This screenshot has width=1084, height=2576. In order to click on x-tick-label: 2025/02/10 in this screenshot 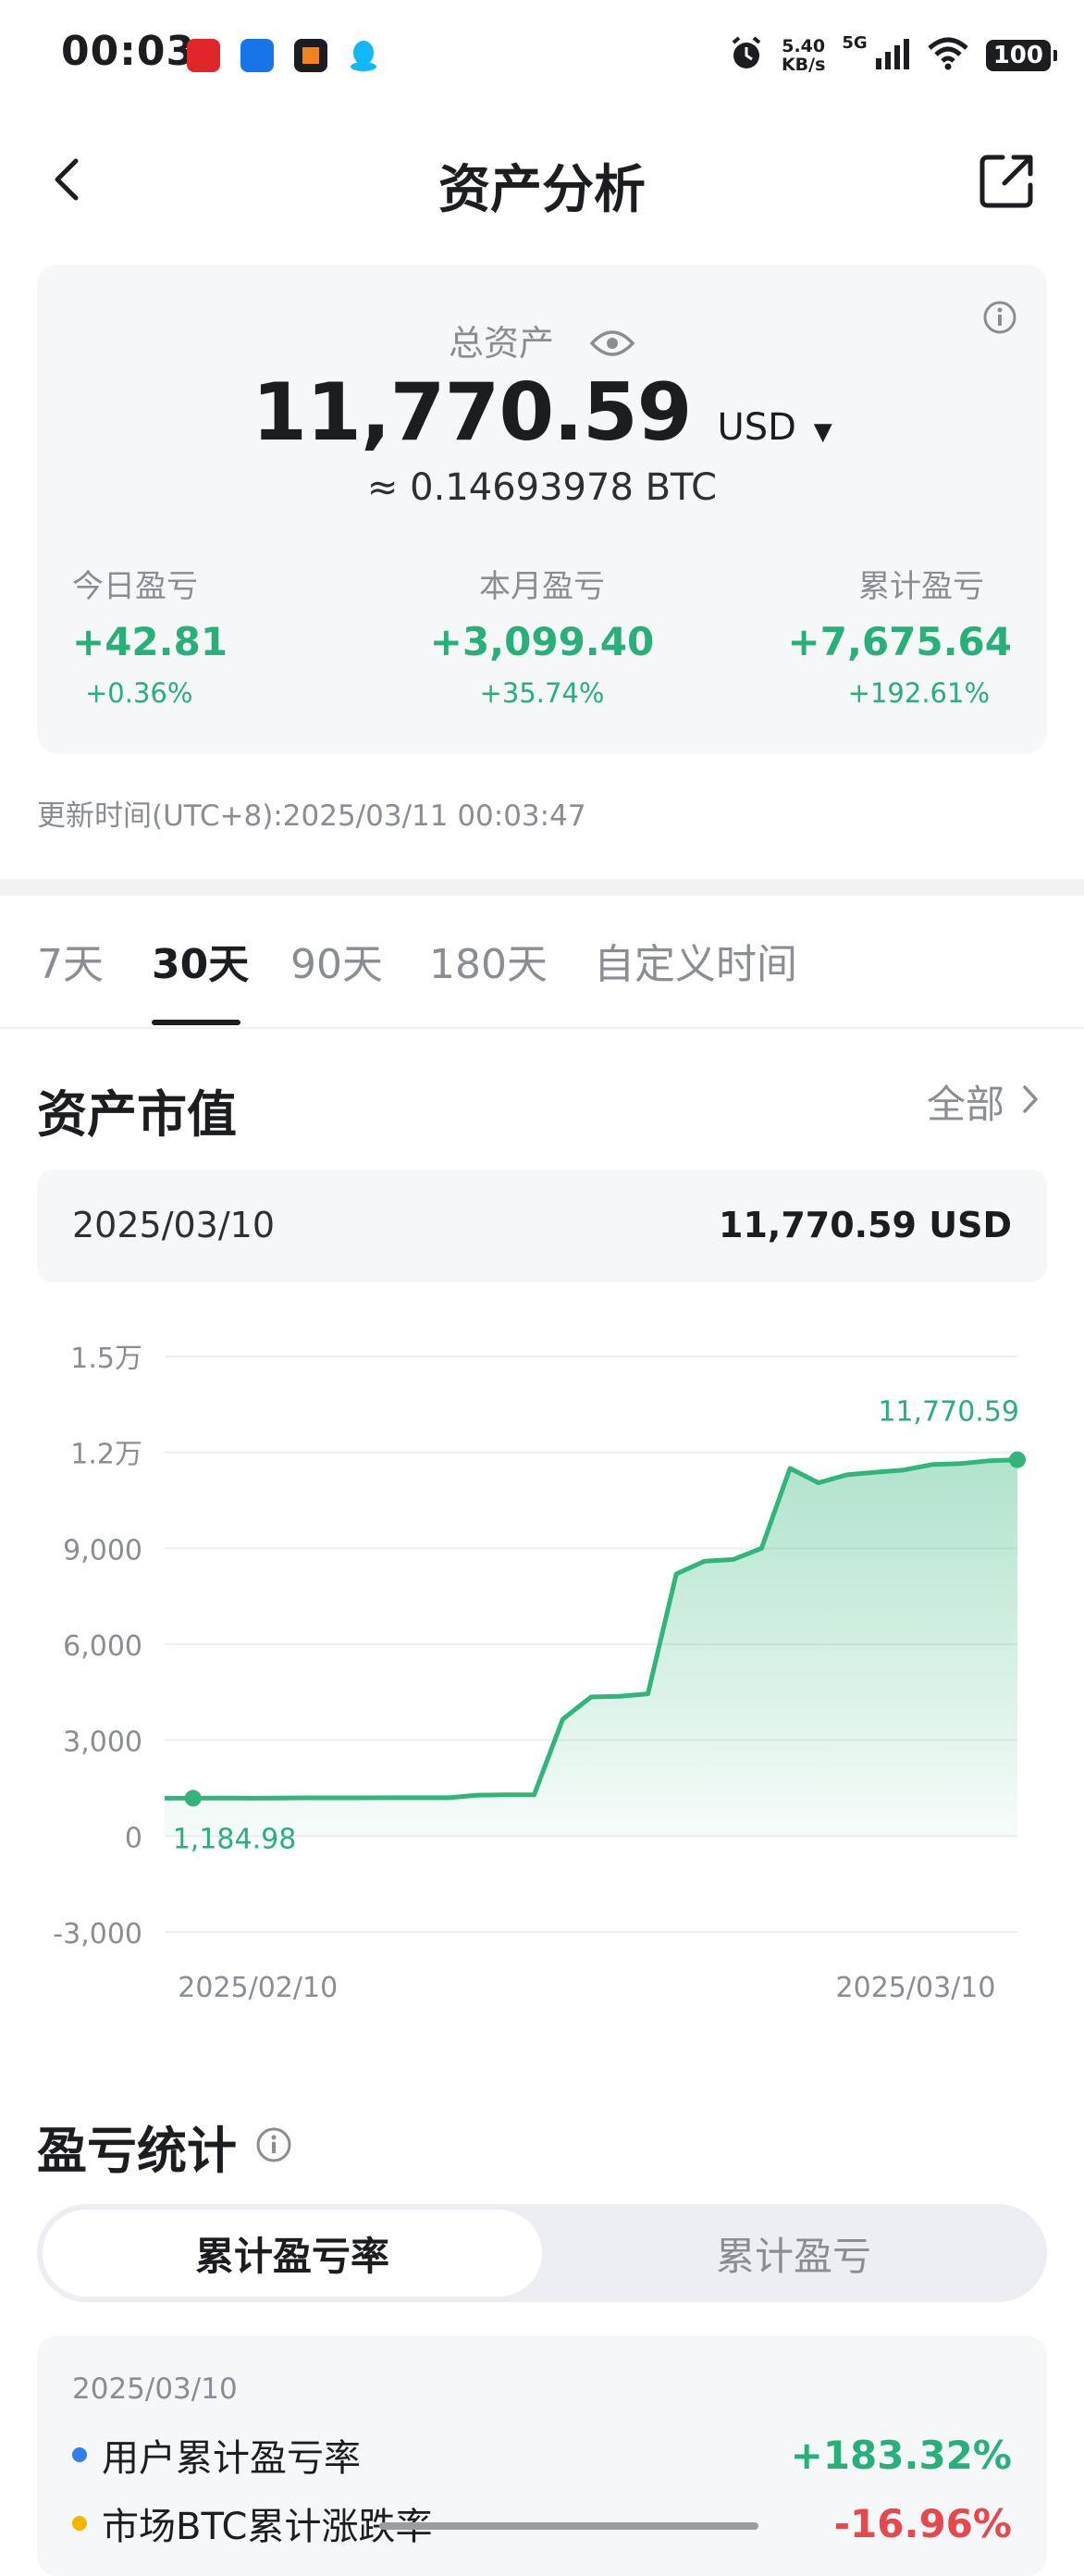, I will do `click(258, 1988)`.